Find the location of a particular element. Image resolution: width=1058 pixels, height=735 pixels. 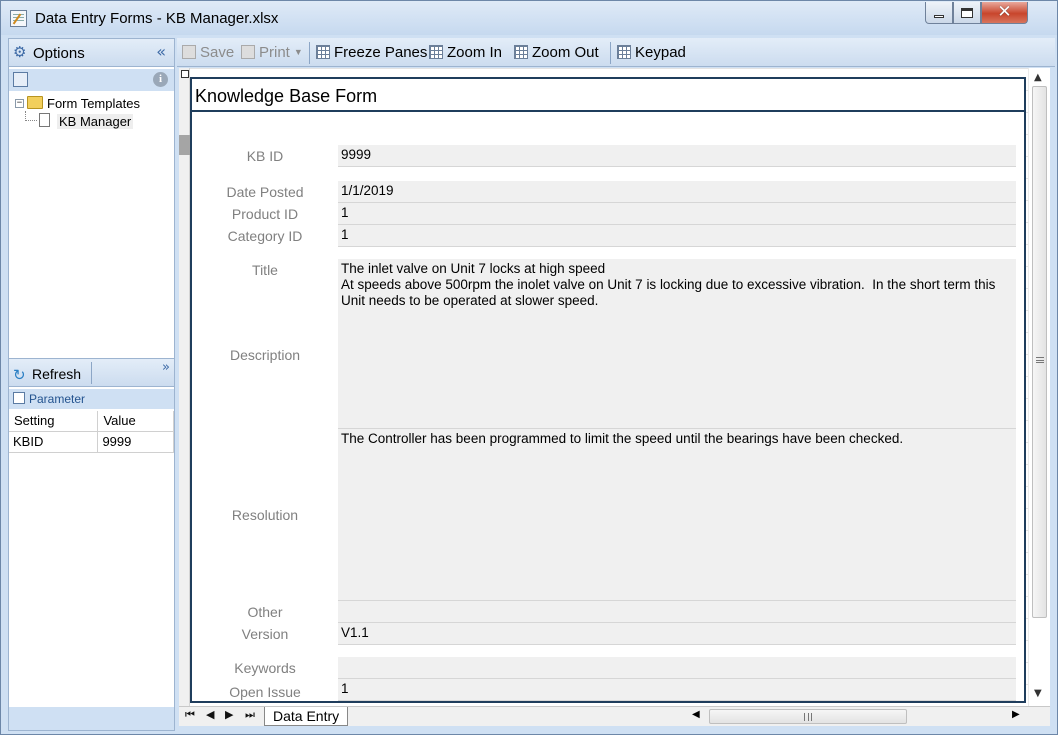

keypad-button: Keypad is located at coordinates (651, 52).